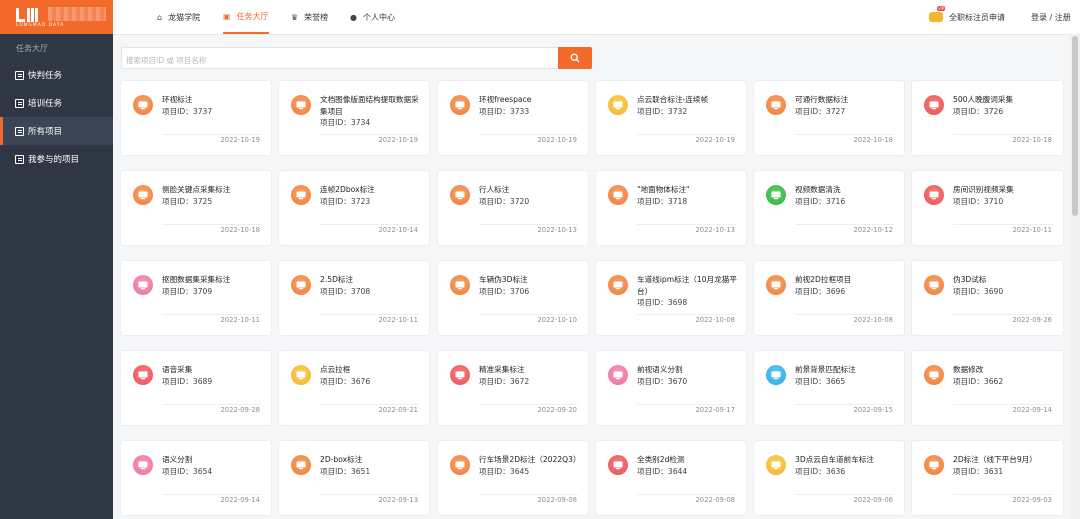 The width and height of the screenshot is (1080, 519). Describe the element at coordinates (993, 111) in the screenshot. I see `project-id: 3726` at that location.